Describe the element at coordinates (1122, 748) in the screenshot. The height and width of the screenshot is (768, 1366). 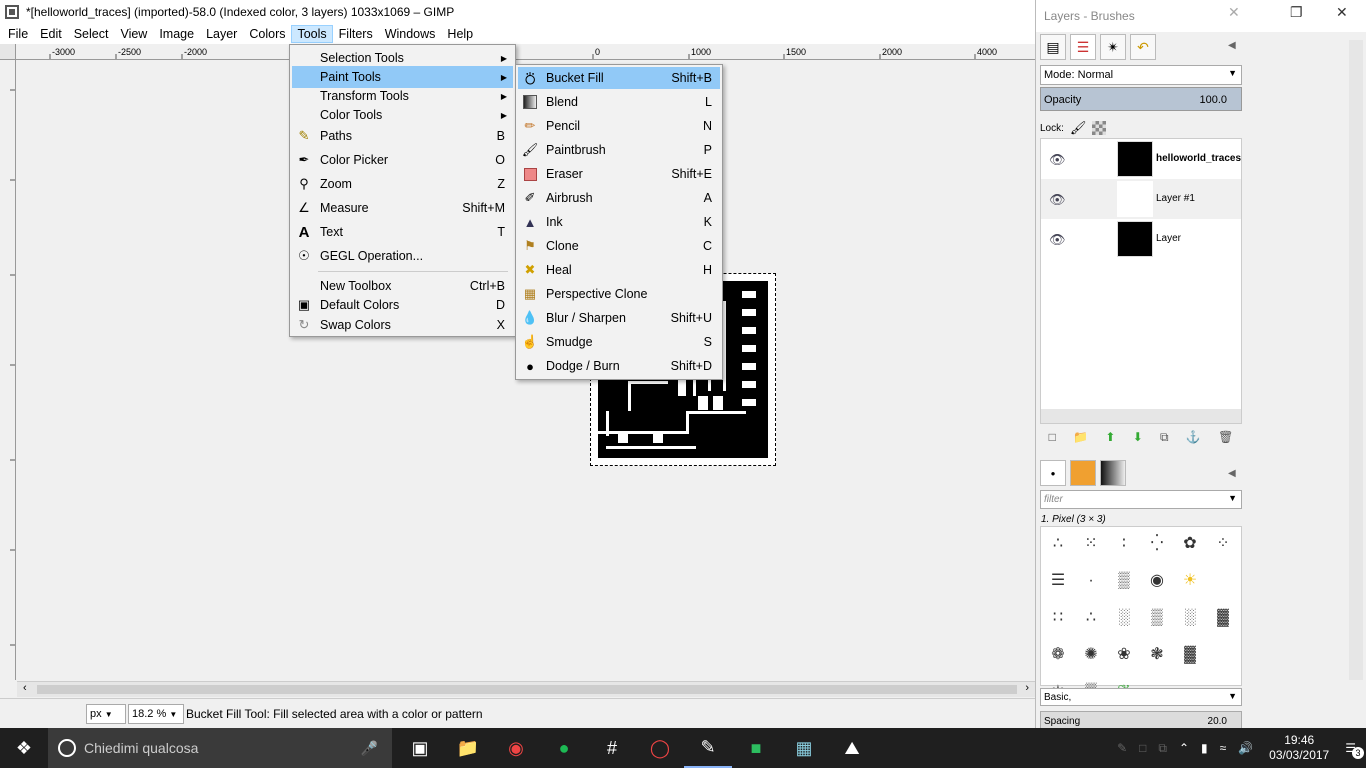
I see `tray-app-icon: ✎` at that location.